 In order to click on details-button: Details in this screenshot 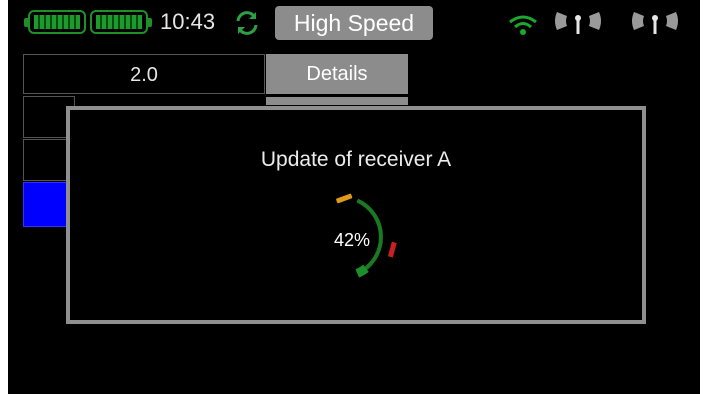, I will do `click(337, 74)`.